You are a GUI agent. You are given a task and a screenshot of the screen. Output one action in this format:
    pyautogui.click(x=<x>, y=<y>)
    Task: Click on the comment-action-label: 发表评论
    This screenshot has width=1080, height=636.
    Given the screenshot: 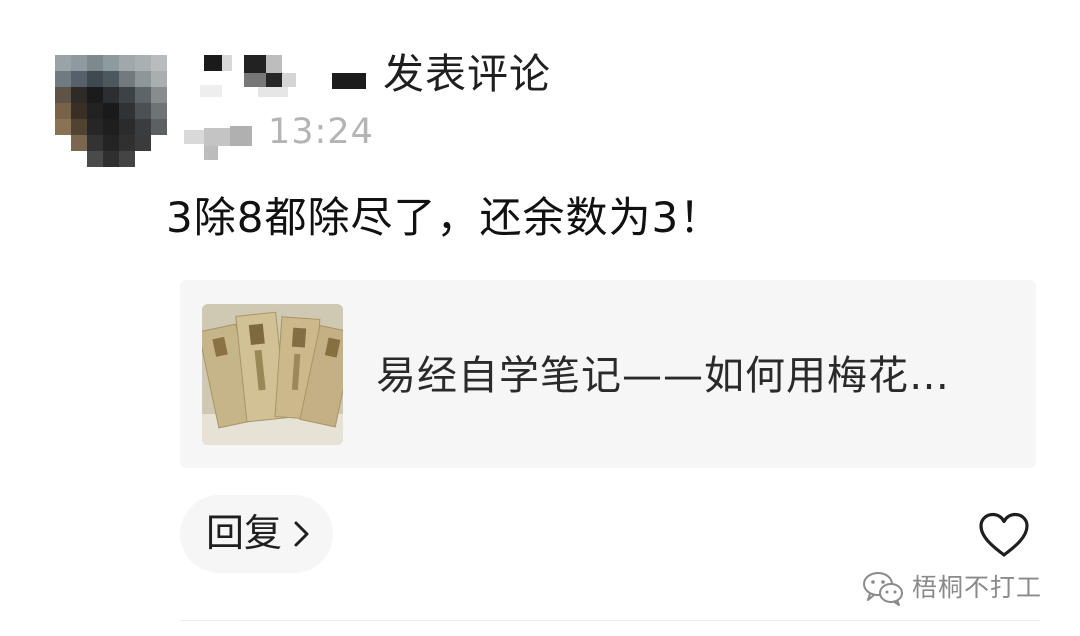 What is the action you would take?
    pyautogui.click(x=467, y=74)
    